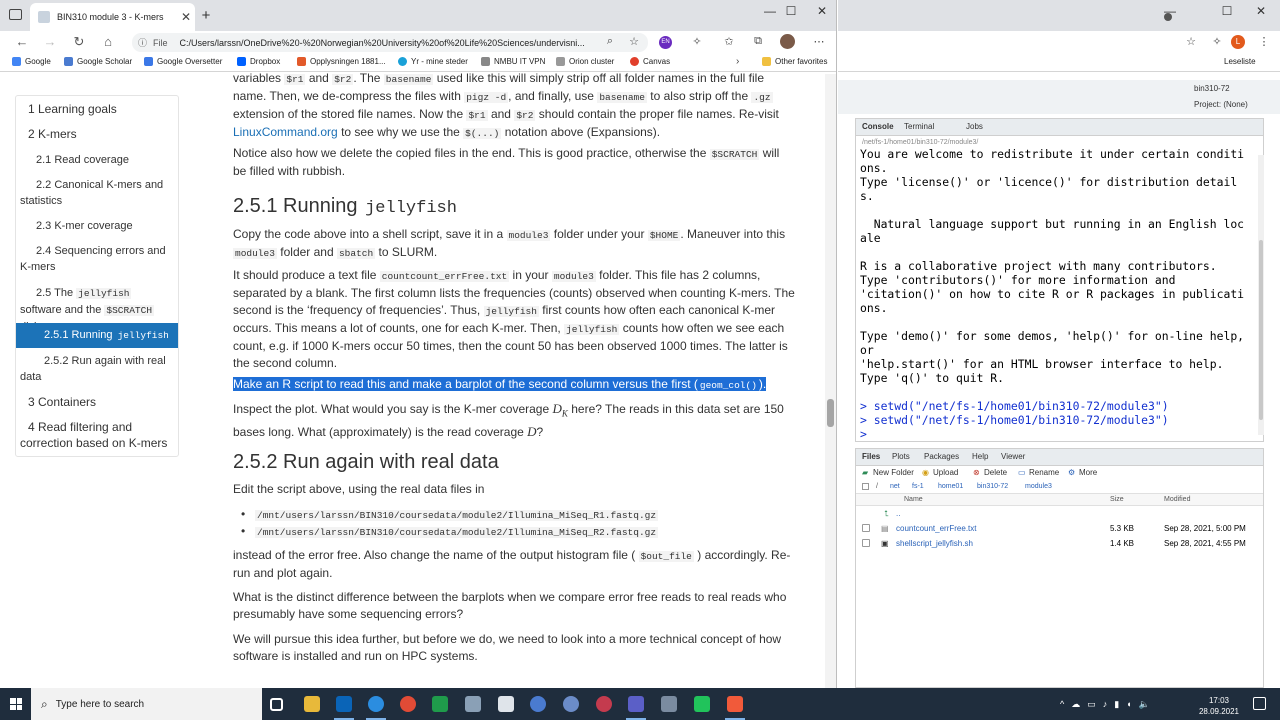  Describe the element at coordinates (1191, 41) in the screenshot. I see `r-favorite-star-icon: ☆` at that location.